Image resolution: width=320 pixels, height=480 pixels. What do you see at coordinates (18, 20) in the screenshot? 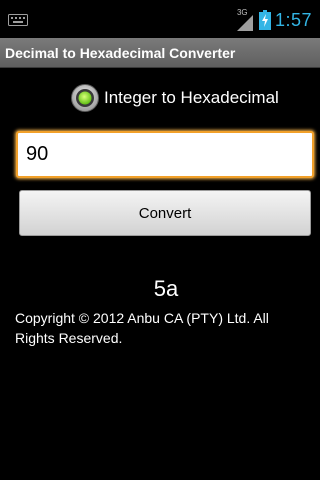
I see `keyboard-icon` at bounding box center [18, 20].